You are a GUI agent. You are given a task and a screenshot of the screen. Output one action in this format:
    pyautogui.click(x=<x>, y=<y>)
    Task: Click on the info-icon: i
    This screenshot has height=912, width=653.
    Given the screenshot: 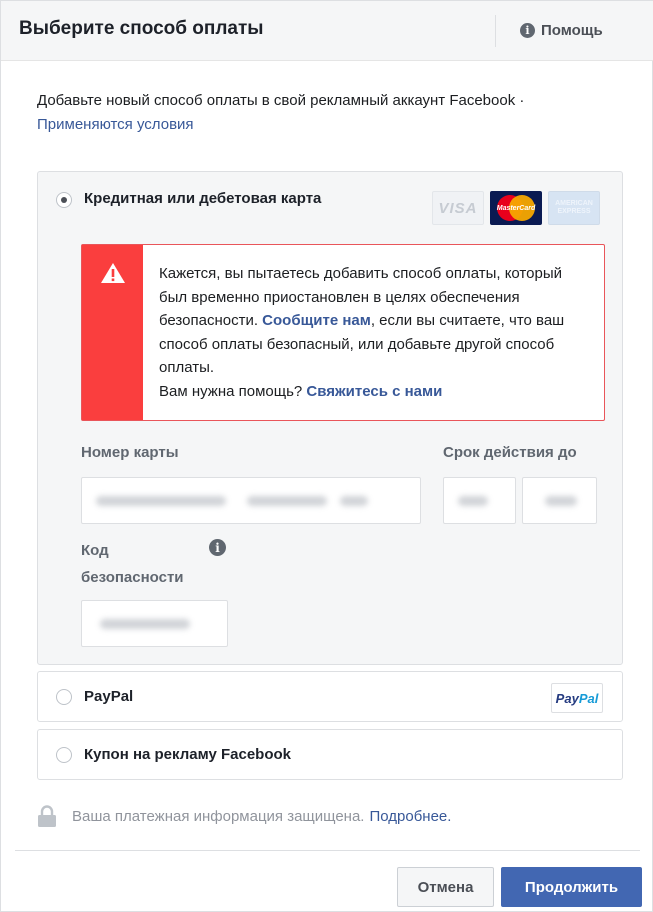 What is the action you would take?
    pyautogui.click(x=527, y=30)
    